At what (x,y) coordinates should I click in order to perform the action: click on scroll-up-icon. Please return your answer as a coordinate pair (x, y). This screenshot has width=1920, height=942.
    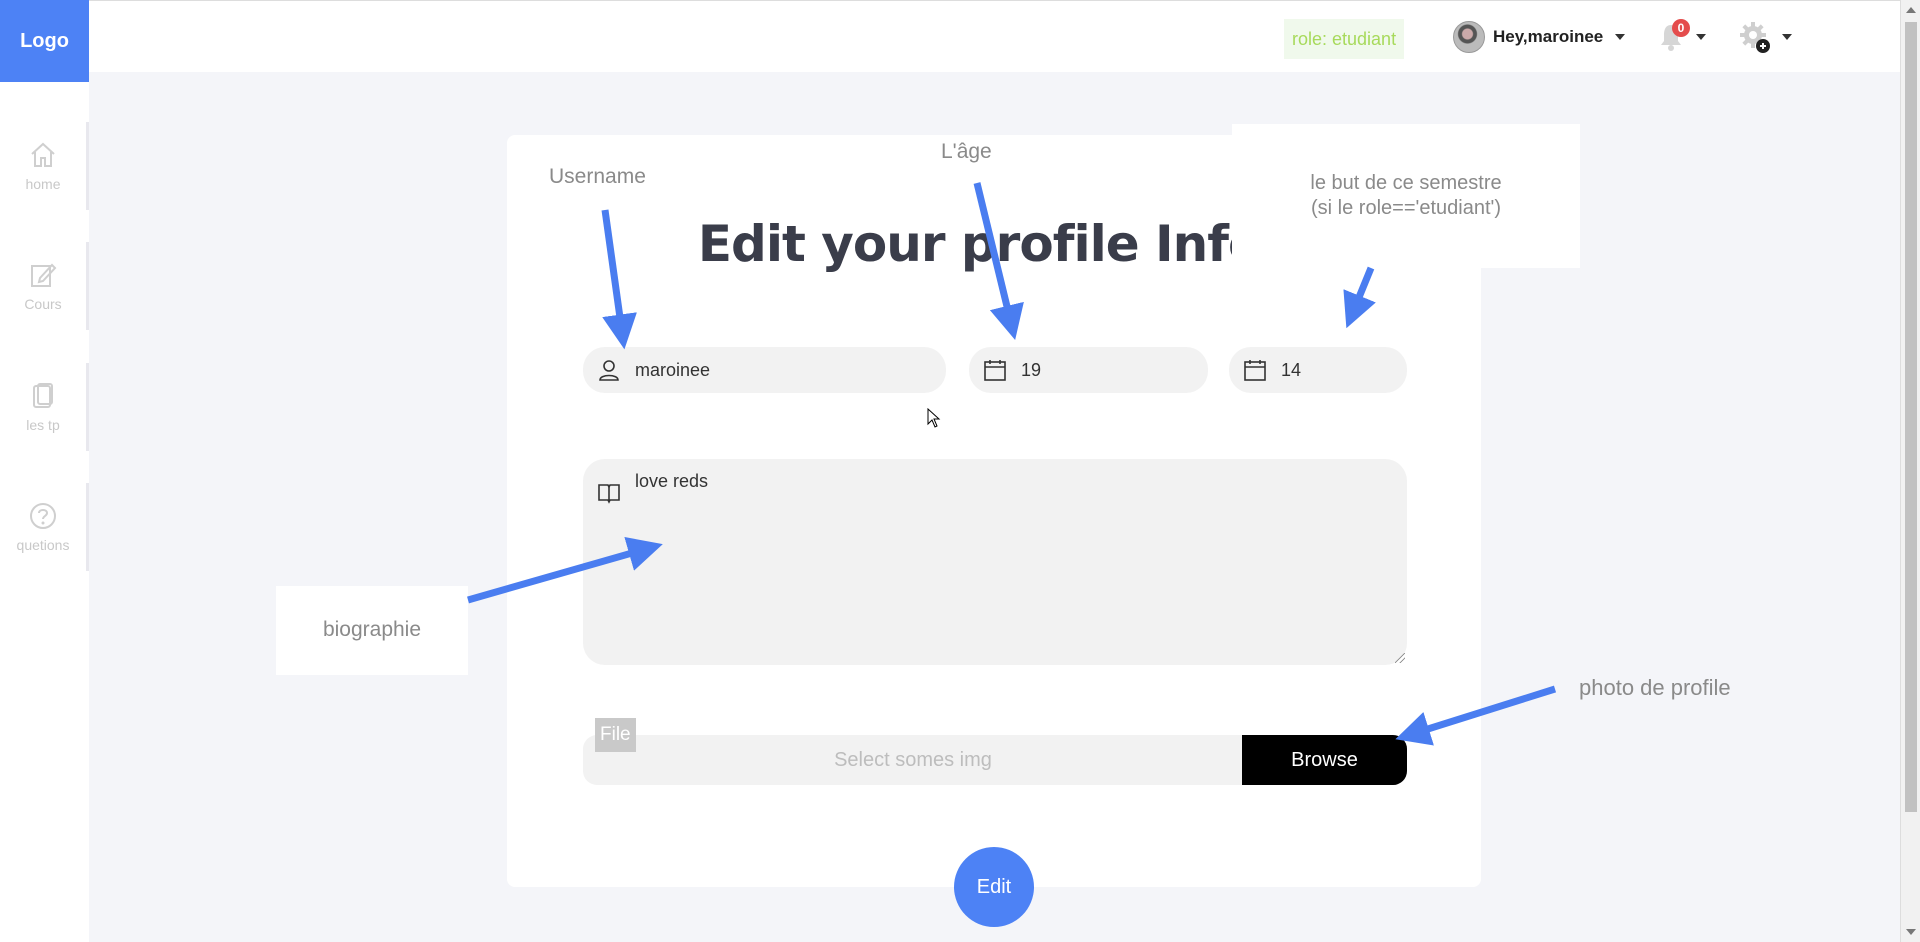
    Looking at the image, I should click on (1911, 10).